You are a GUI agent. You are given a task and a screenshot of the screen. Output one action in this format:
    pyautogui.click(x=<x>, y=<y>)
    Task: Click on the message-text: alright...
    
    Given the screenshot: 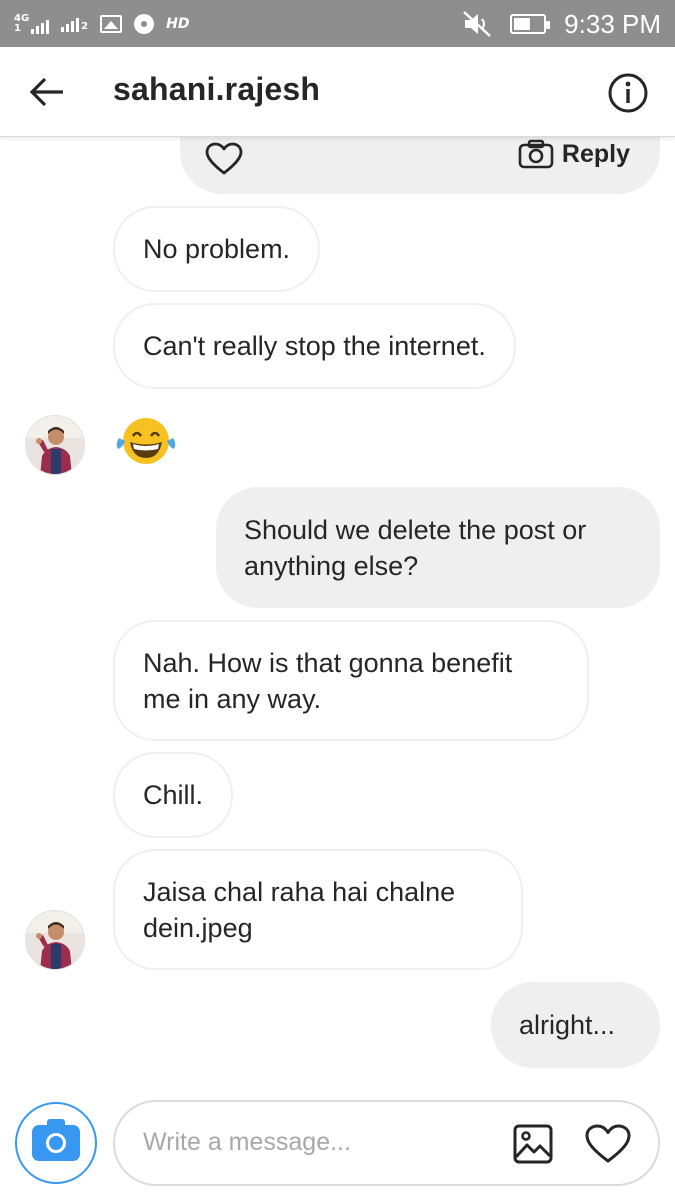 What is the action you would take?
    pyautogui.click(x=567, y=1025)
    